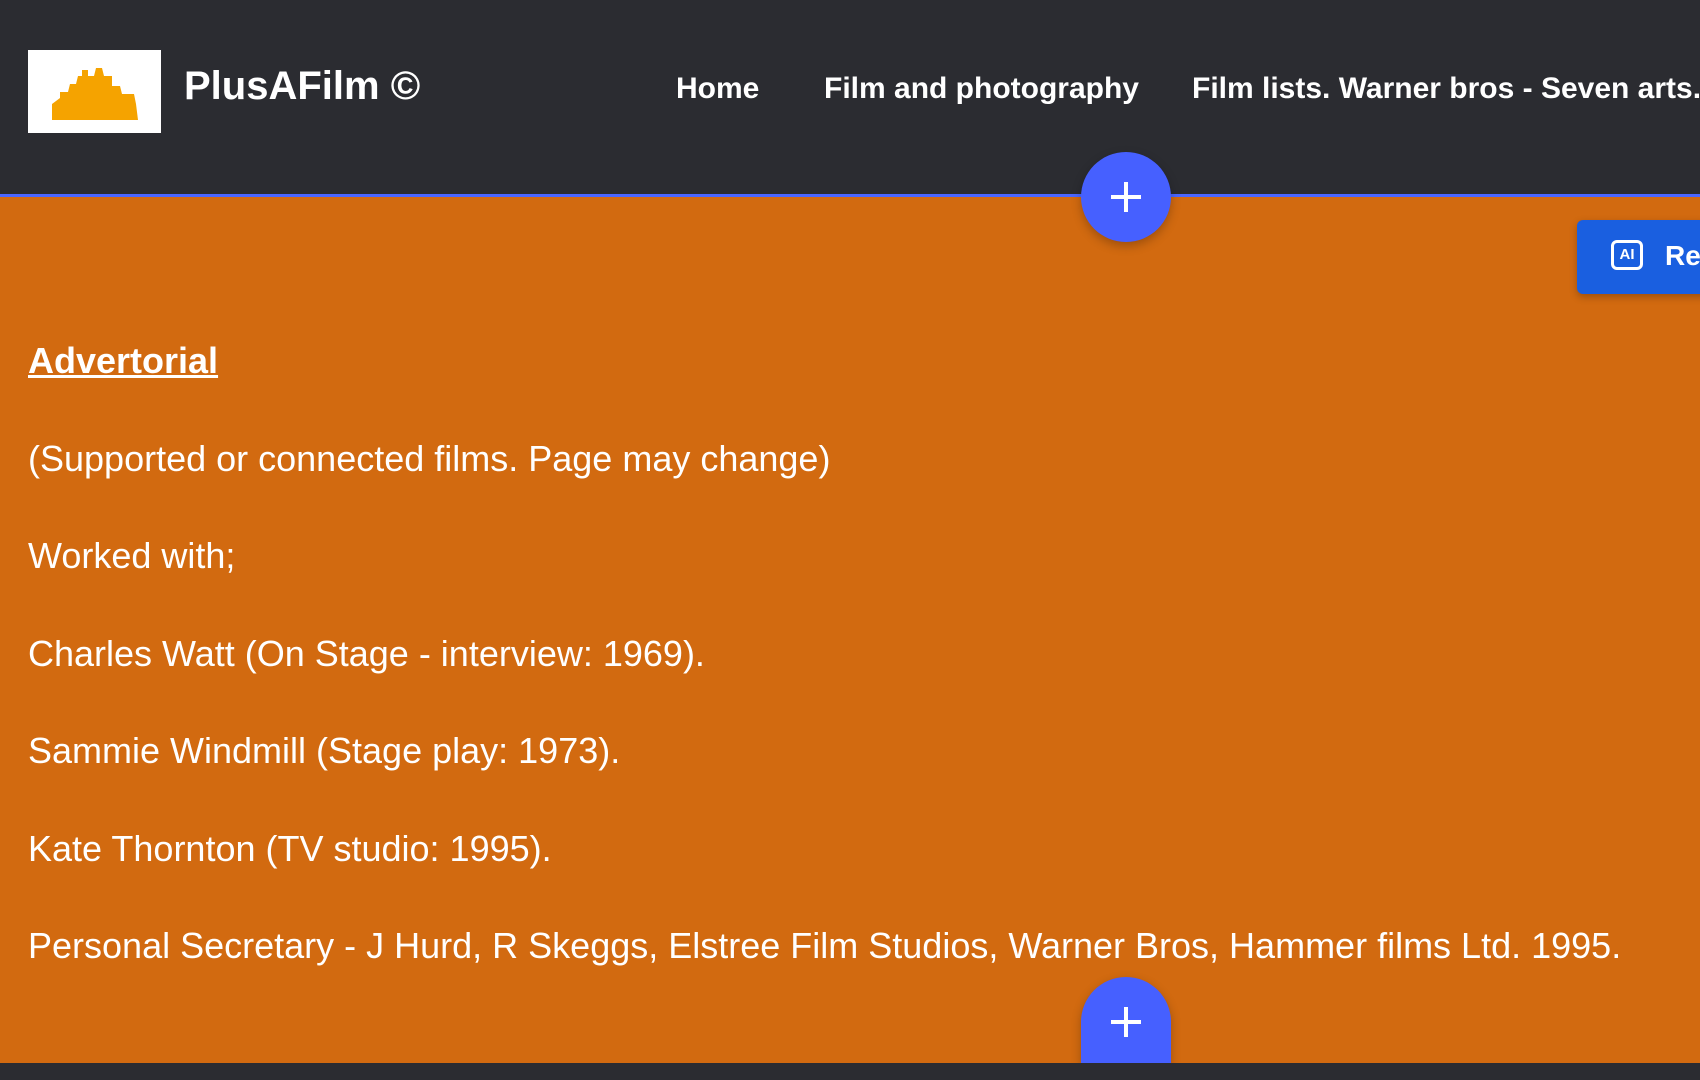 The image size is (1700, 1080). I want to click on worked-with-label: Worked with;, so click(132, 555).